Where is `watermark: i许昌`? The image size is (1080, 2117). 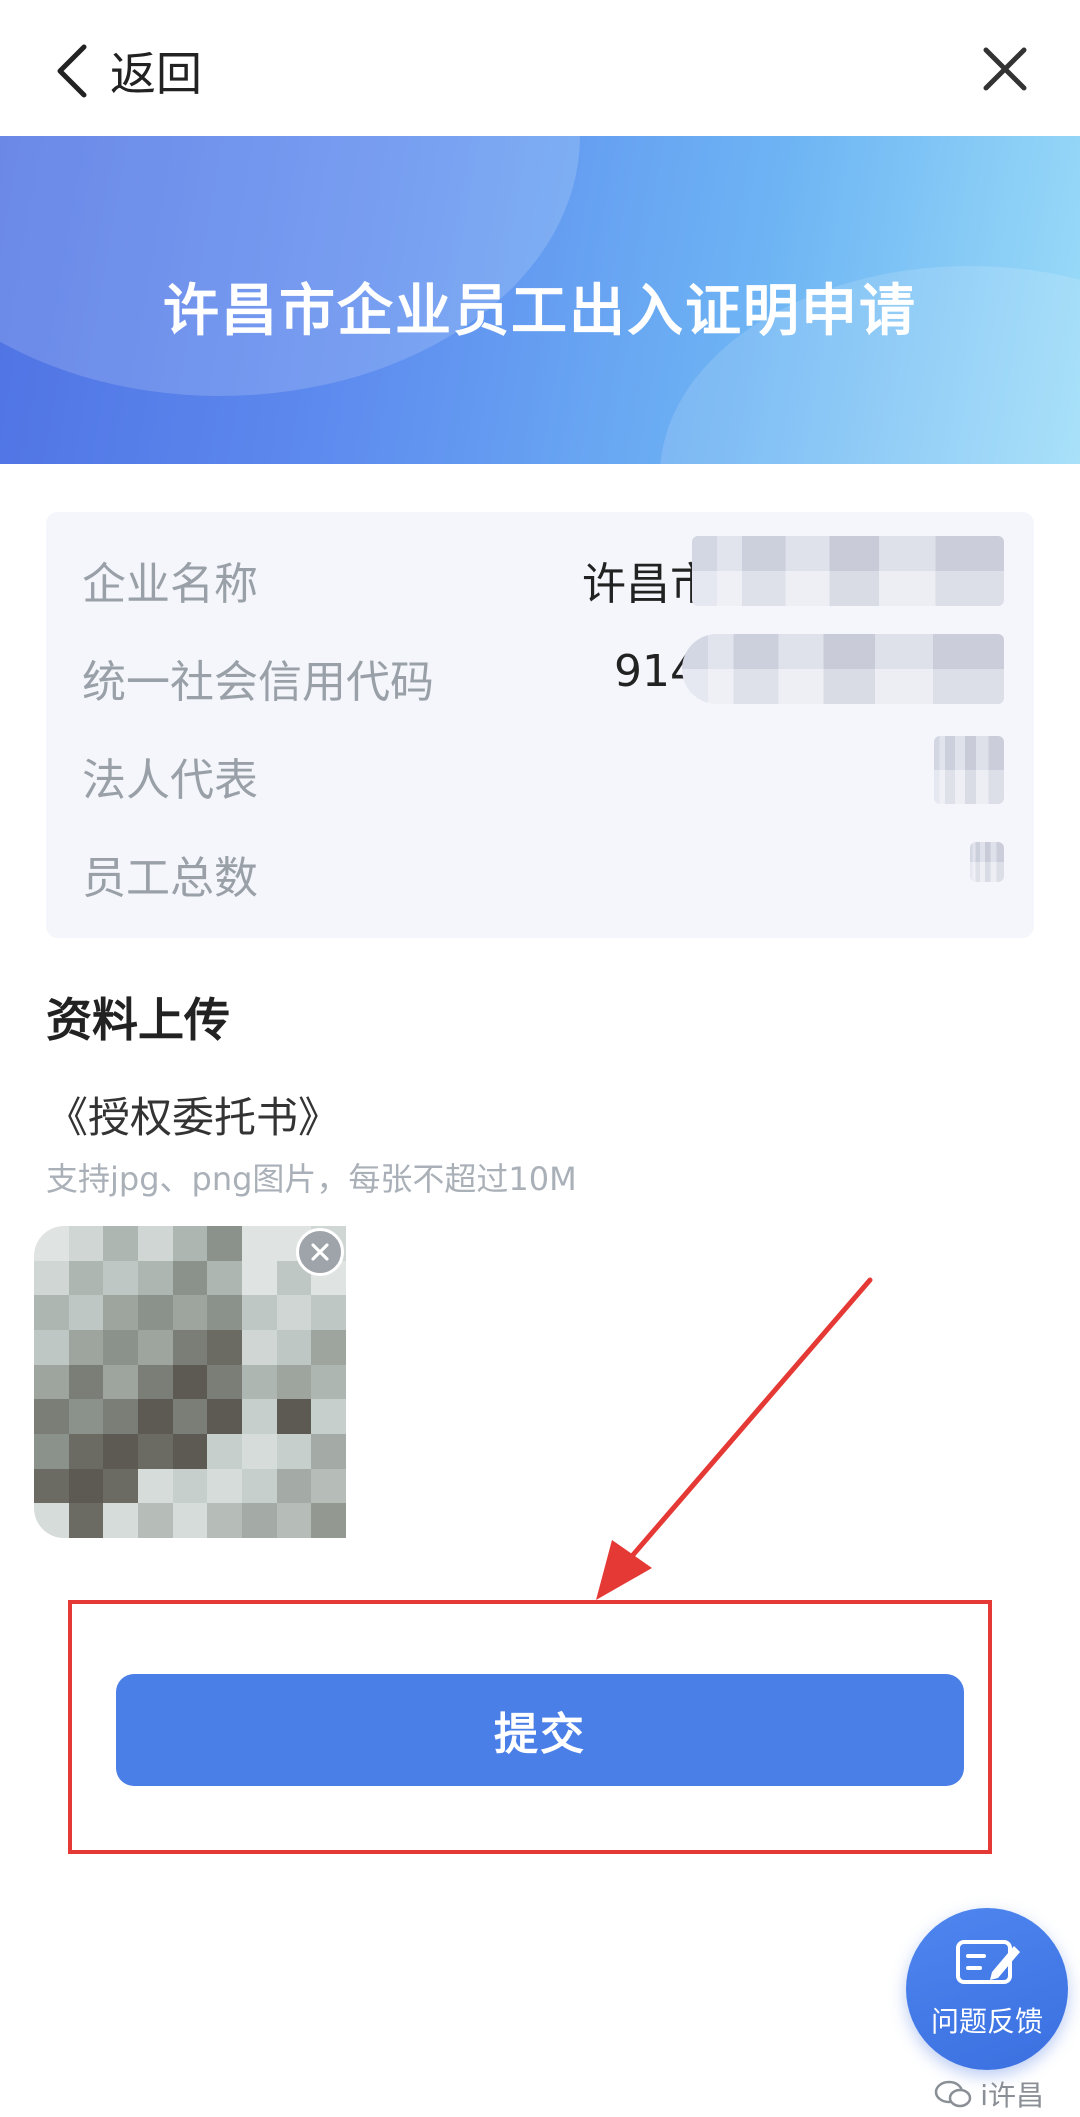
watermark: i许昌 is located at coordinates (989, 2094).